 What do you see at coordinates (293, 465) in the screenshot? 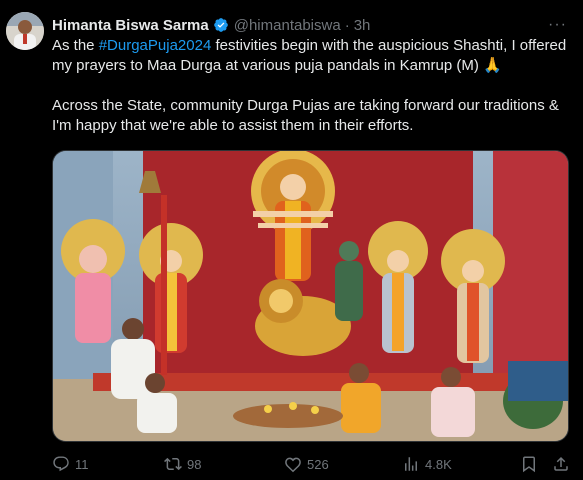
I see `heart-icon` at bounding box center [293, 465].